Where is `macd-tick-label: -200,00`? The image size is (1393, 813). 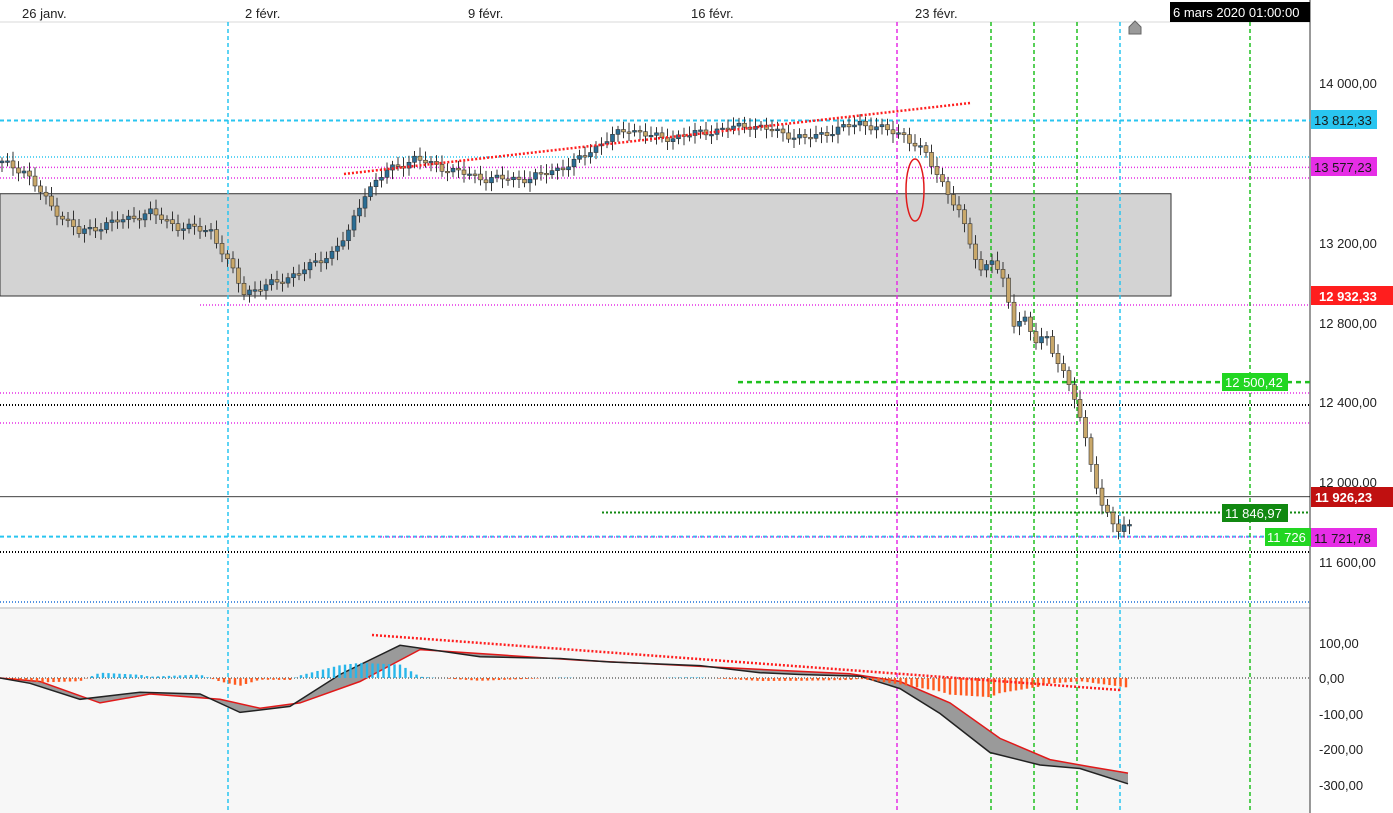
macd-tick-label: -200,00 is located at coordinates (1341, 749).